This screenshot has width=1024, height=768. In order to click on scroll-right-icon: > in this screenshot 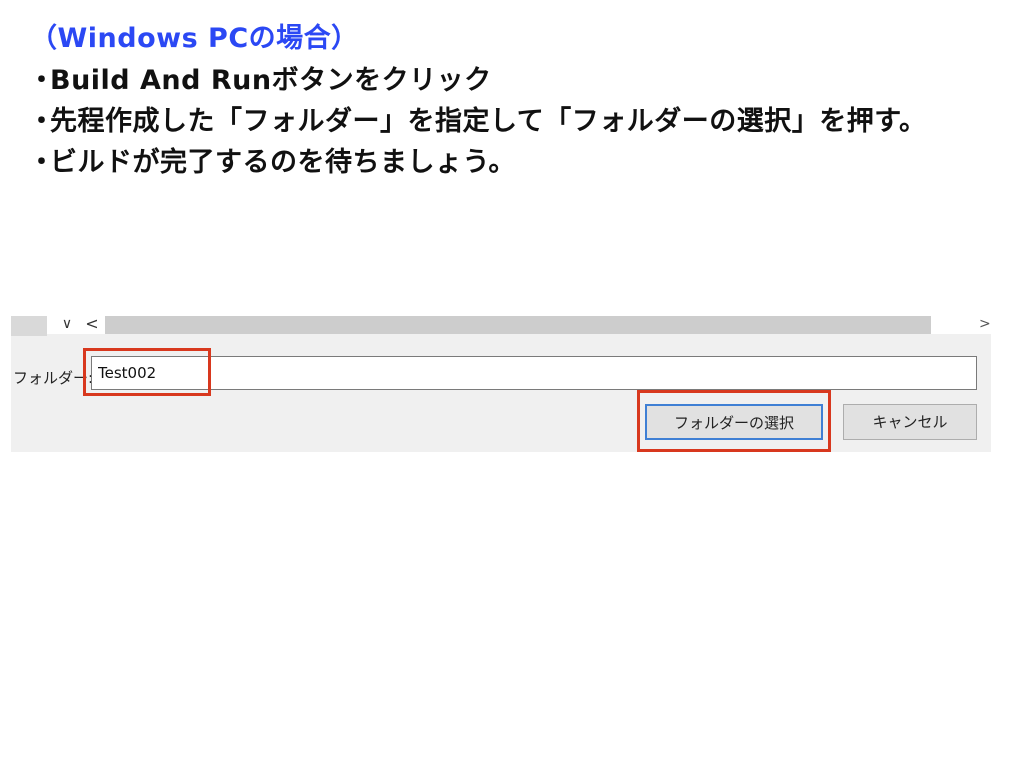, I will do `click(986, 324)`.